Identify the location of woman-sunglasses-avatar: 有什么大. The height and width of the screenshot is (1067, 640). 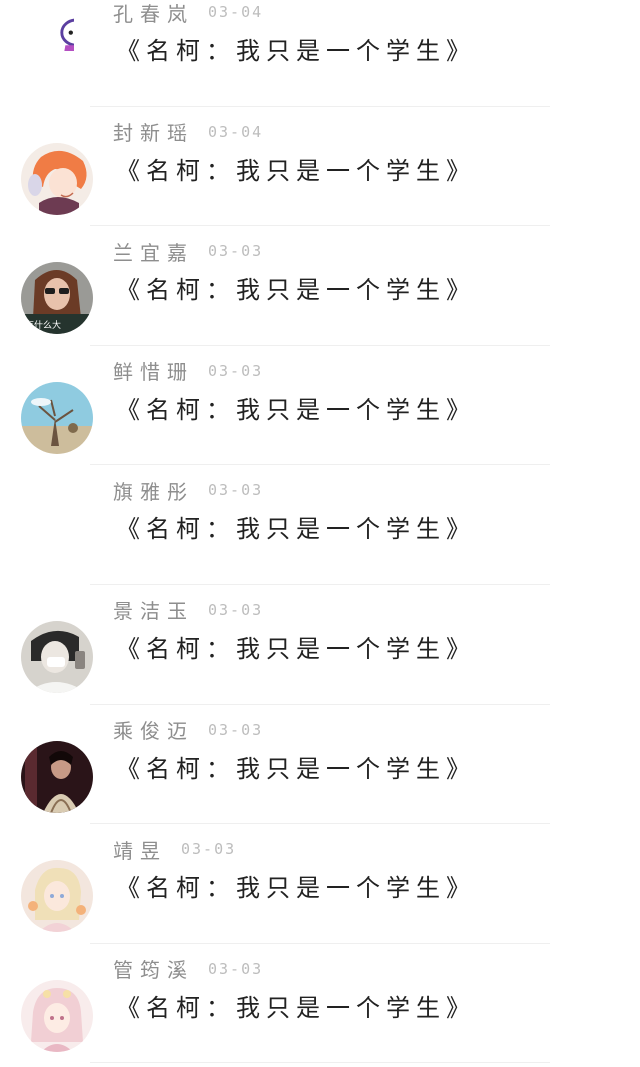
(57, 298).